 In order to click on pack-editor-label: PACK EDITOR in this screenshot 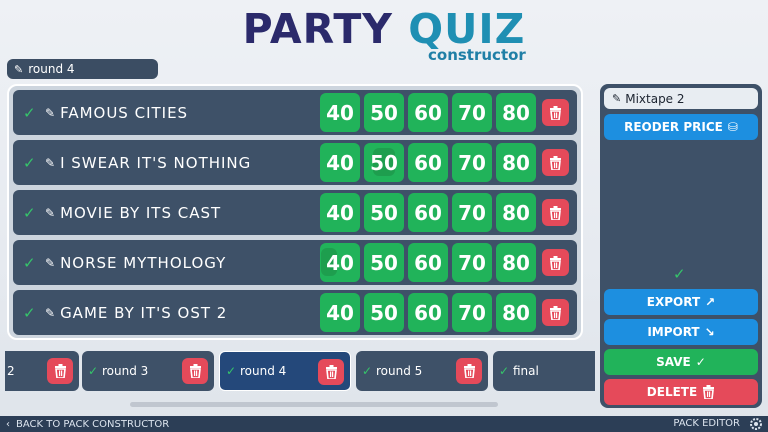, I will do `click(706, 423)`.